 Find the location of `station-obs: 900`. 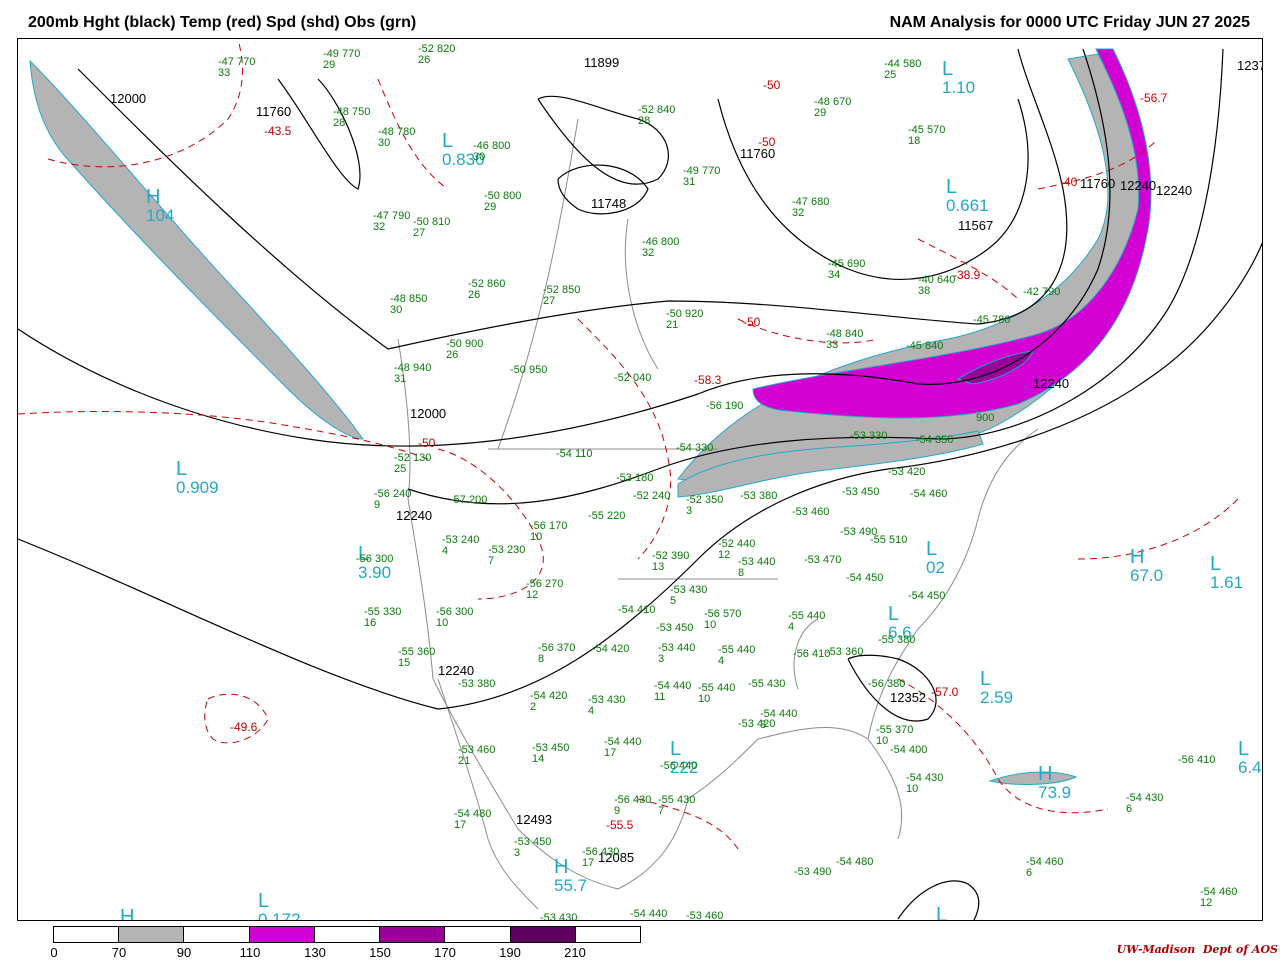

station-obs: 900 is located at coordinates (985, 418).